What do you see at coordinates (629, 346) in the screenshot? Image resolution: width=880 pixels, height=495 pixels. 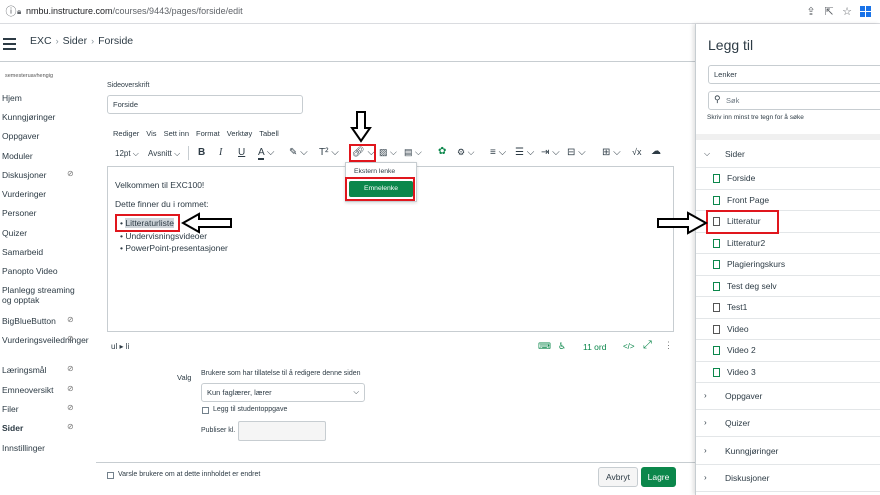 I see `html-editor-toggle: </>` at bounding box center [629, 346].